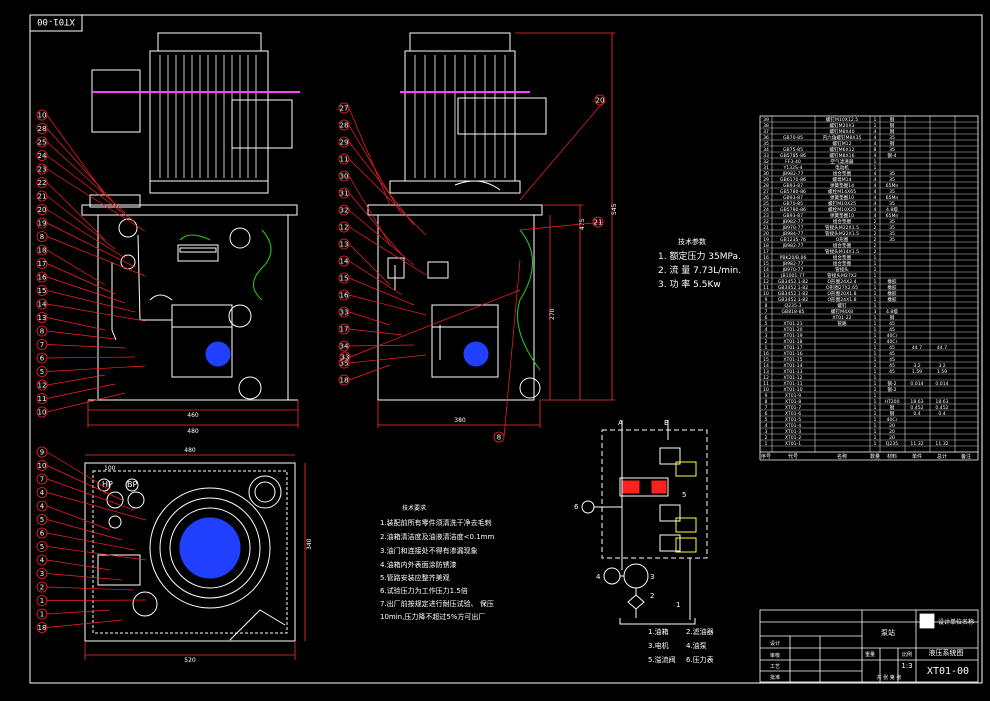 Image resolution: width=990 pixels, height=701 pixels. Describe the element at coordinates (766, 216) in the screenshot. I see `bom-cell-no: 23` at that location.